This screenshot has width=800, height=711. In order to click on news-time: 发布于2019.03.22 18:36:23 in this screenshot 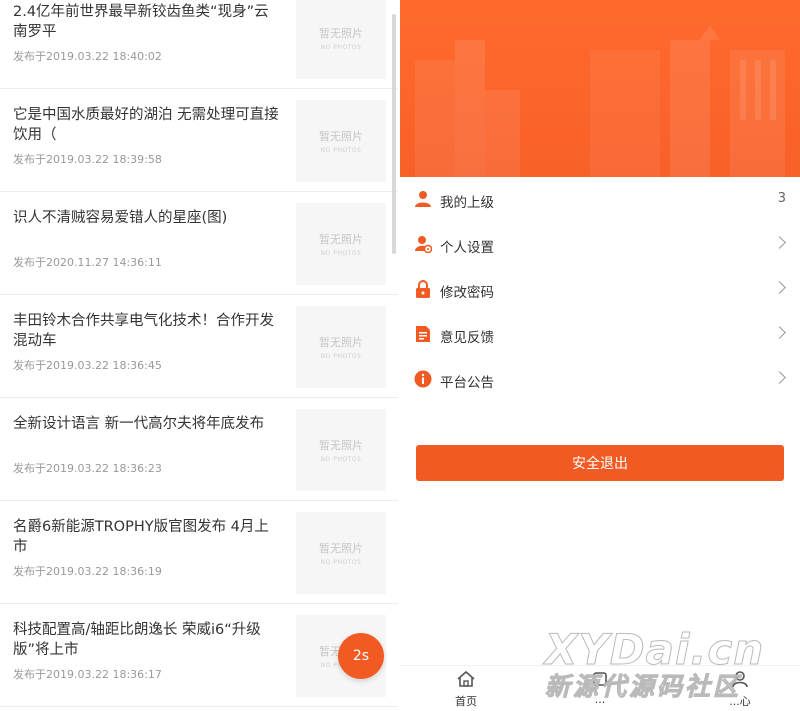, I will do `click(87, 468)`.